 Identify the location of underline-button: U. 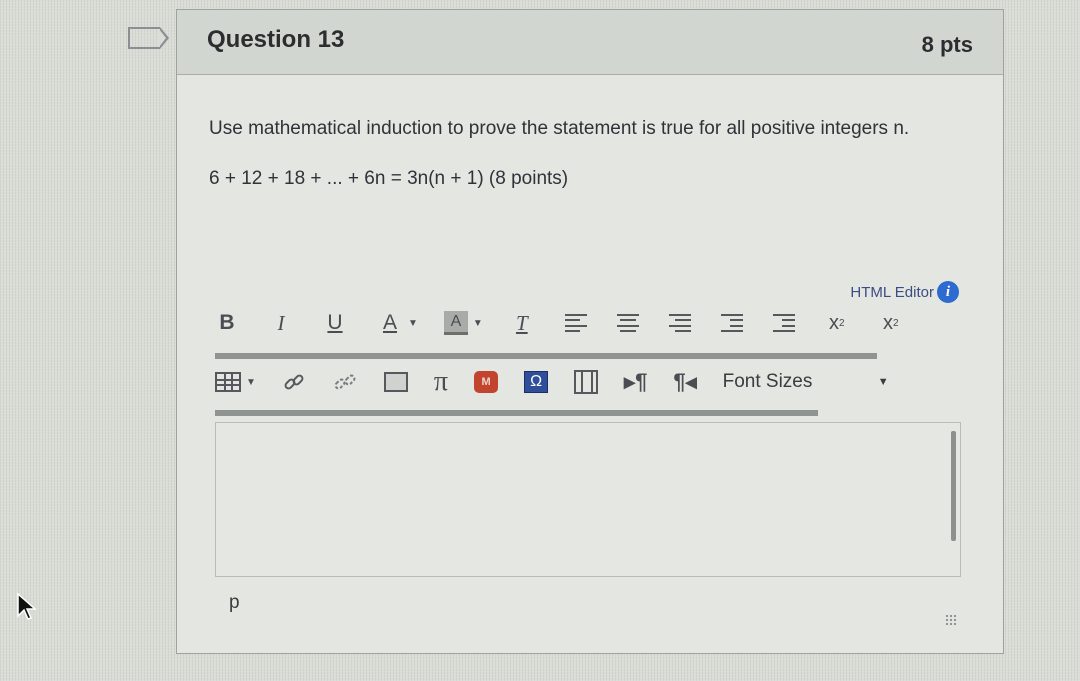
(335, 323).